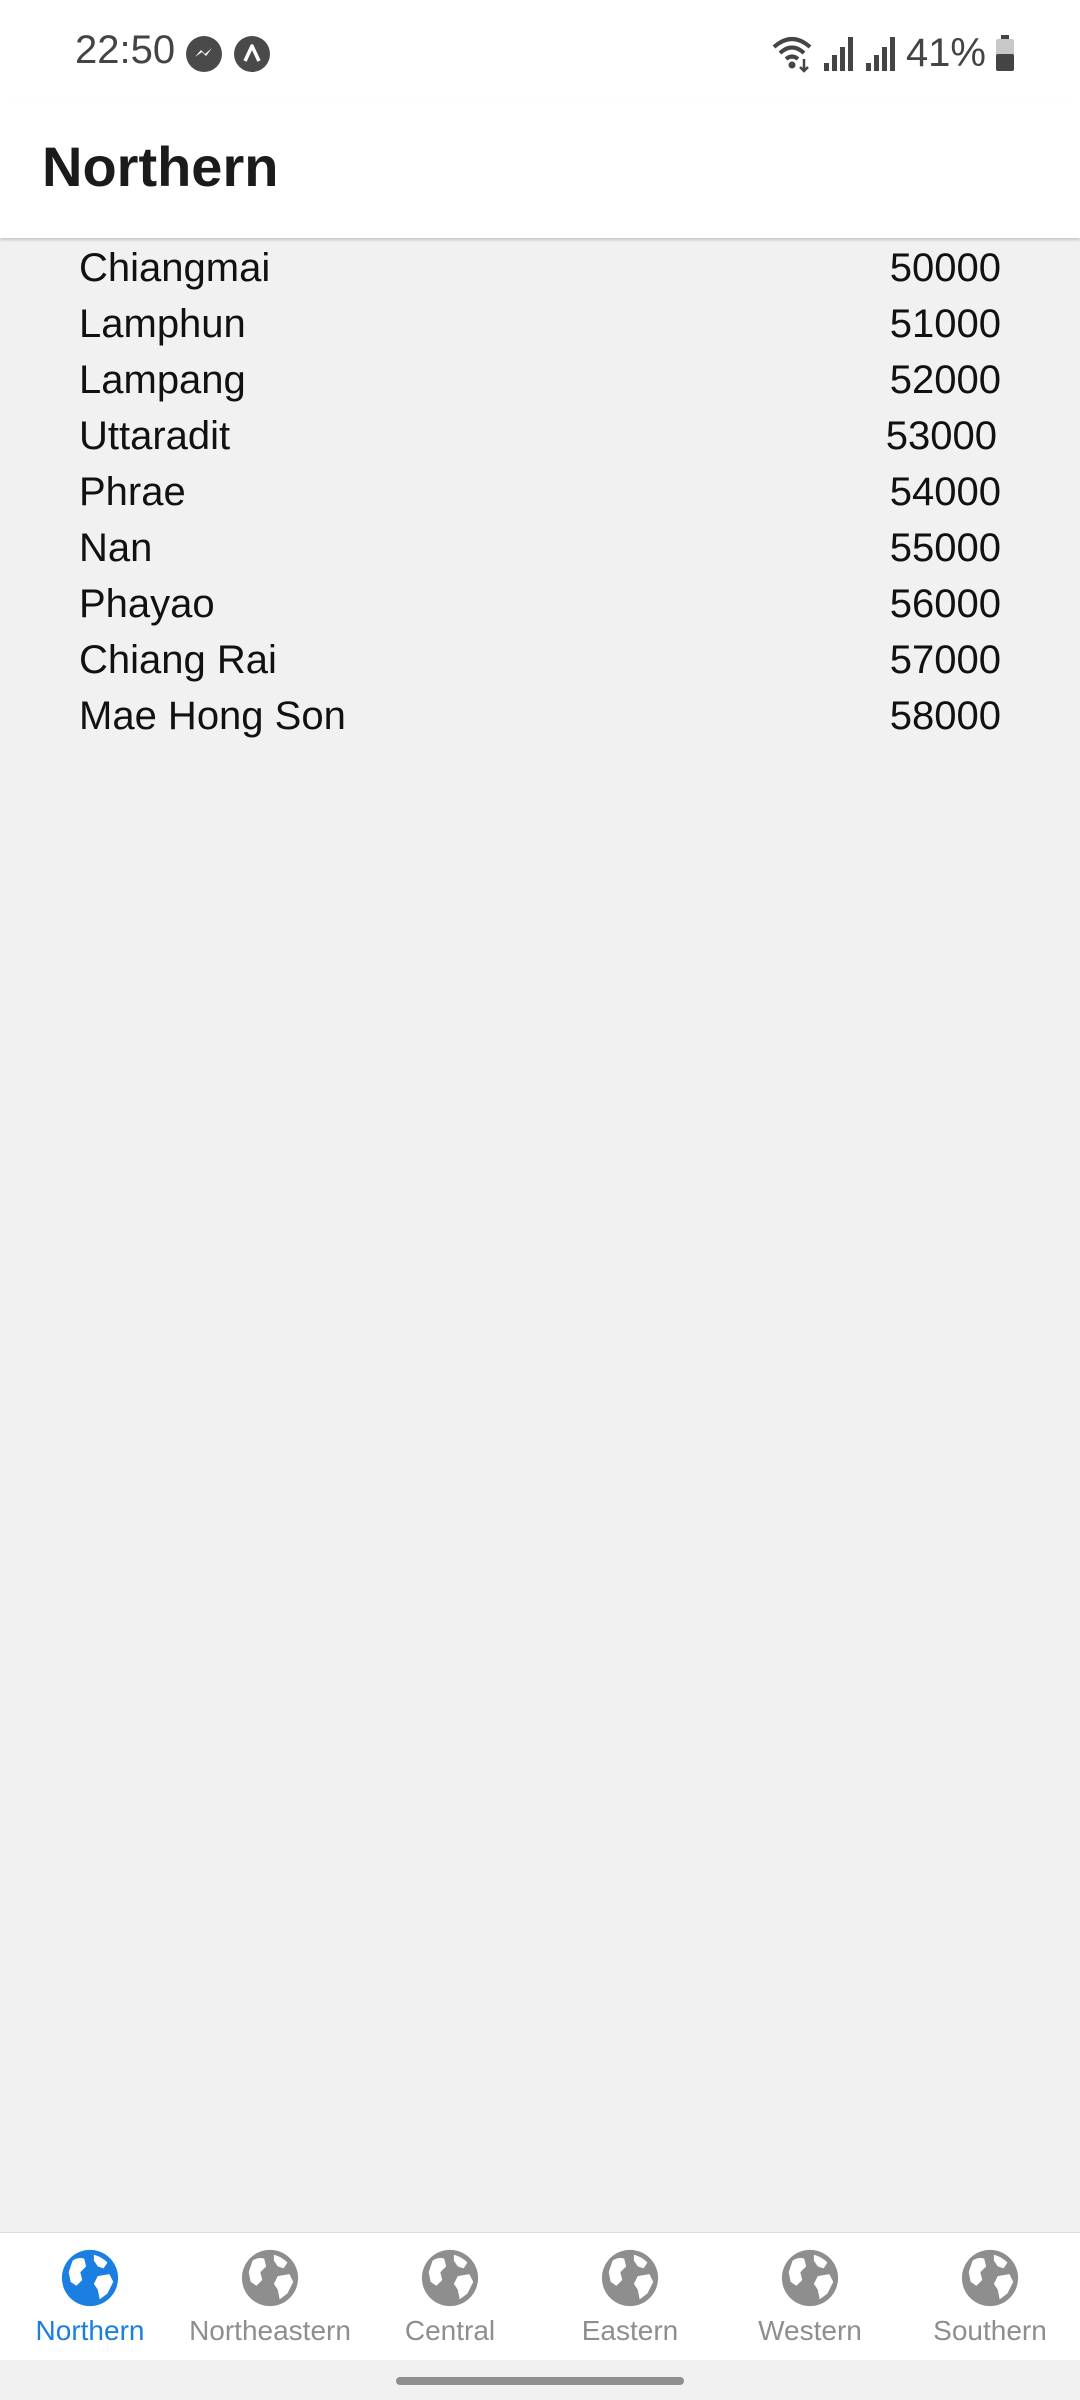 The image size is (1080, 2400). Describe the element at coordinates (945, 268) in the screenshot. I see `postal-code: 50000` at that location.